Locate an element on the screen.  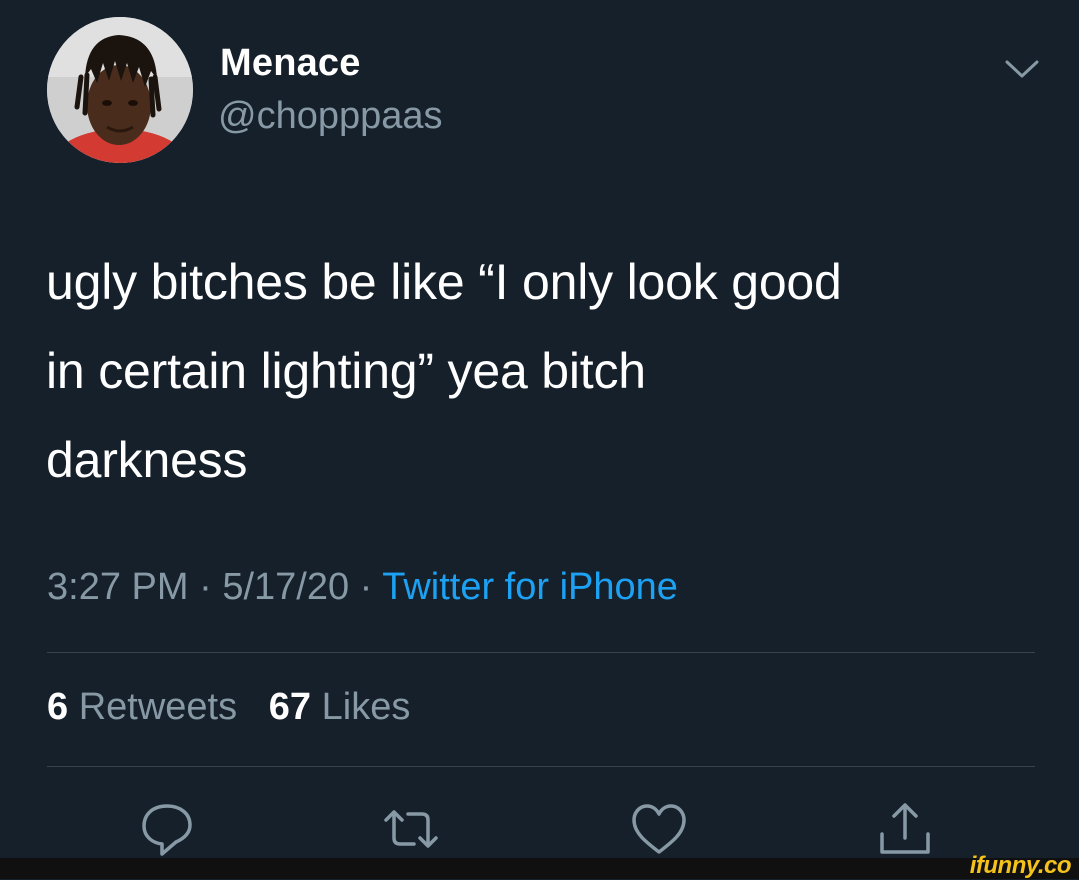
likes-label: Likes is located at coordinates (366, 707).